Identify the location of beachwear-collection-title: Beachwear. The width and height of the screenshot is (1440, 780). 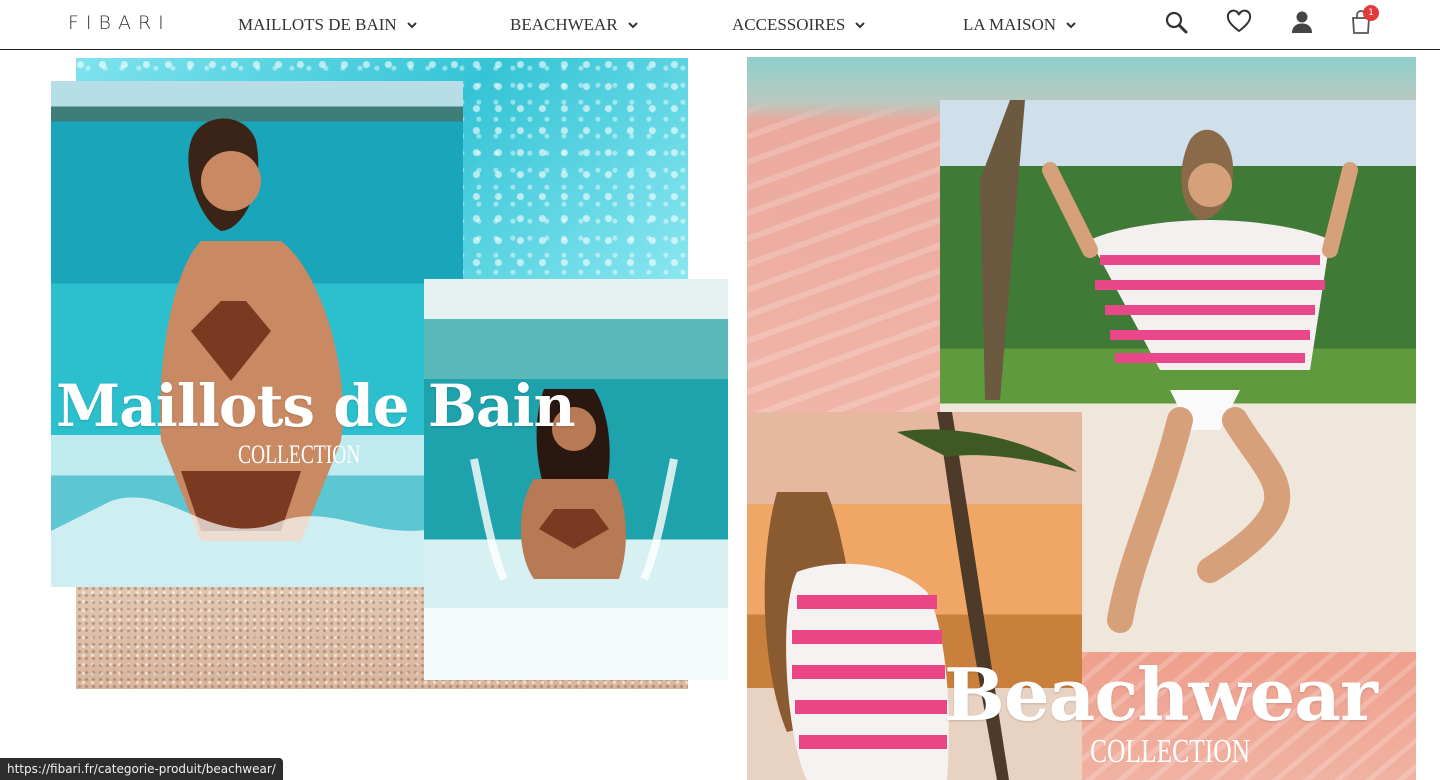
(1161, 694).